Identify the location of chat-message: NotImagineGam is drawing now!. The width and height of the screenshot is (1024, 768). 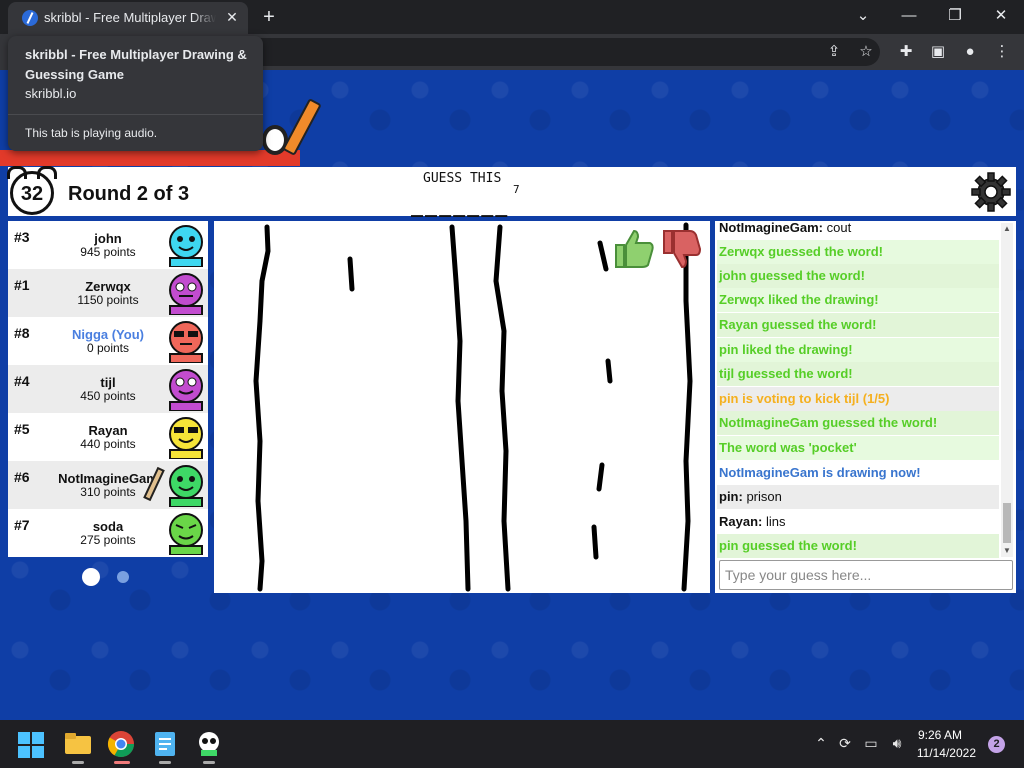
(820, 472).